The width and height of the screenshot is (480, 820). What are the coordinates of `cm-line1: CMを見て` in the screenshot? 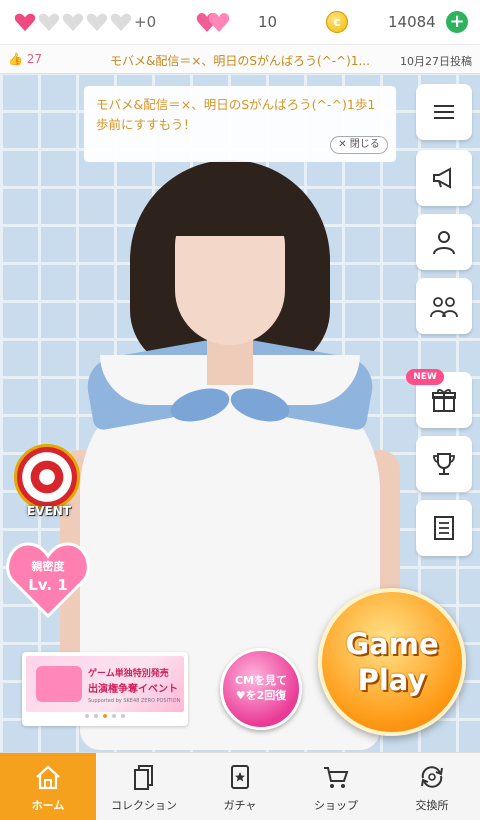 It's located at (261, 680).